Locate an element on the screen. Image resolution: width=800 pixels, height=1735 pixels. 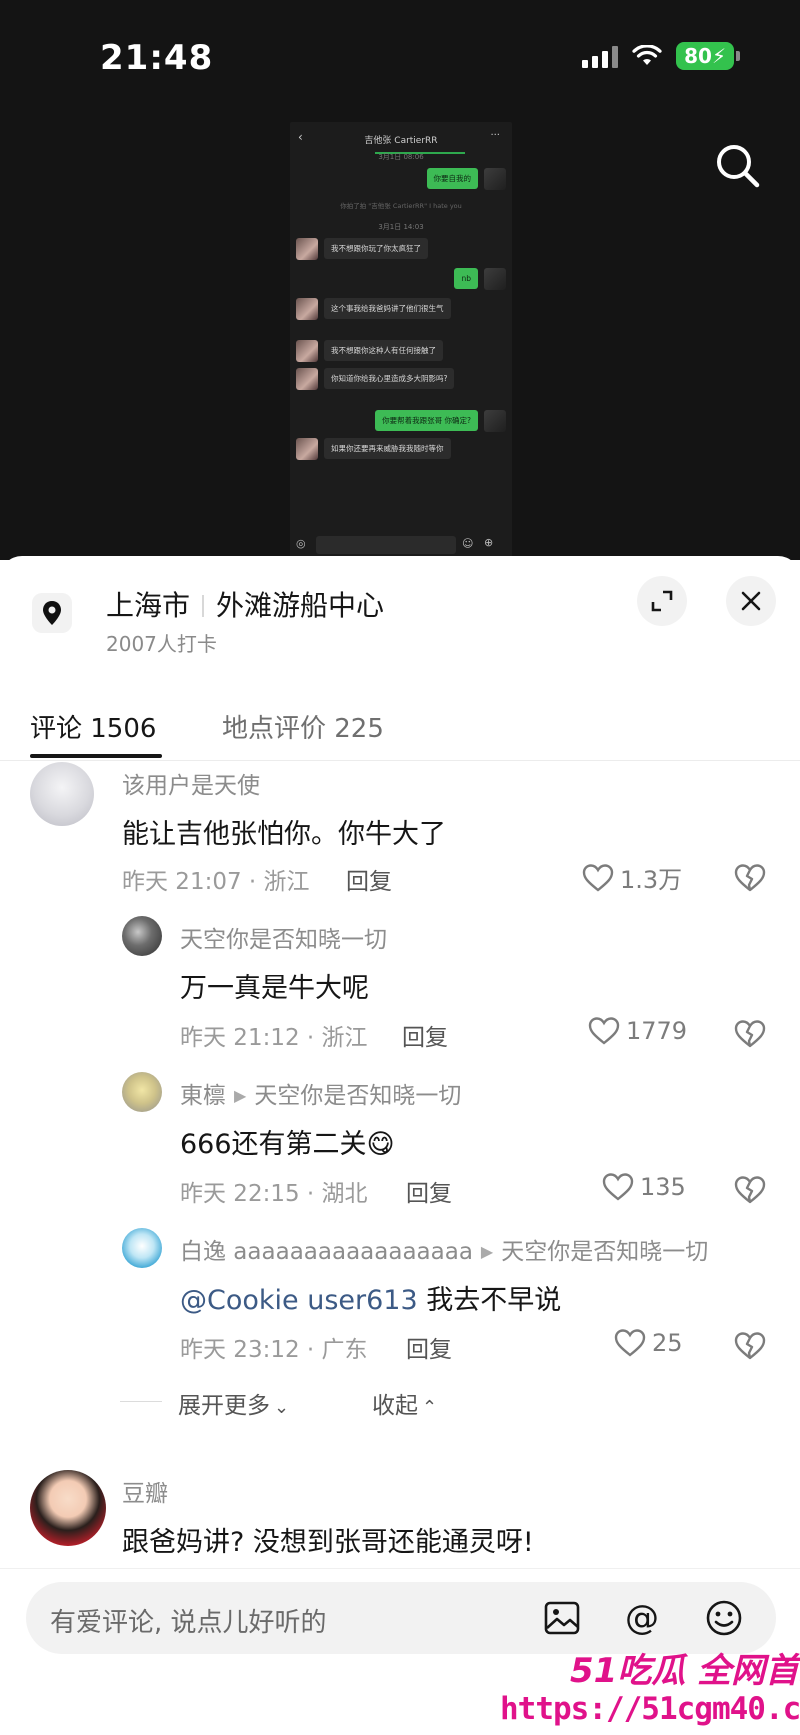
comment-text: 666还有第二关😋 is located at coordinates (287, 1141).